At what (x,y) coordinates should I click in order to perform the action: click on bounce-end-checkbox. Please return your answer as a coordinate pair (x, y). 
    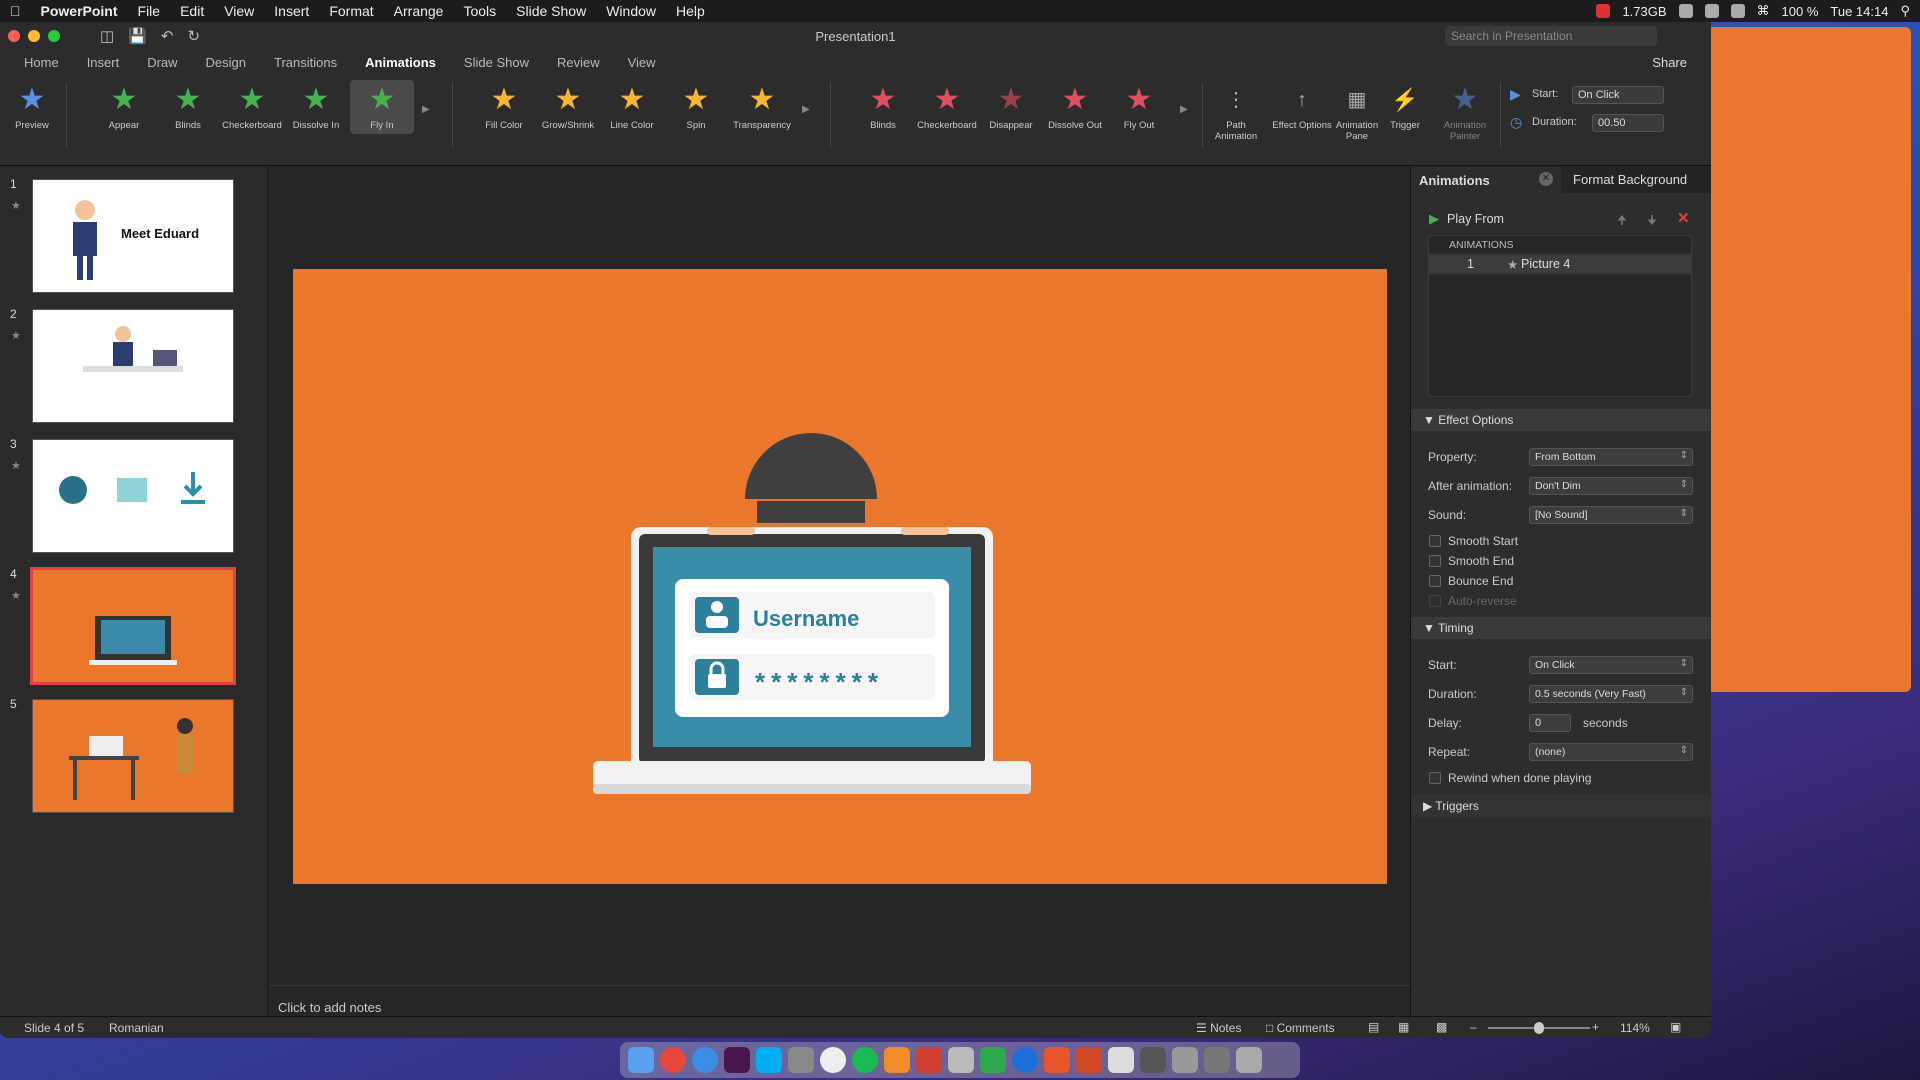
    Looking at the image, I should click on (1435, 581).